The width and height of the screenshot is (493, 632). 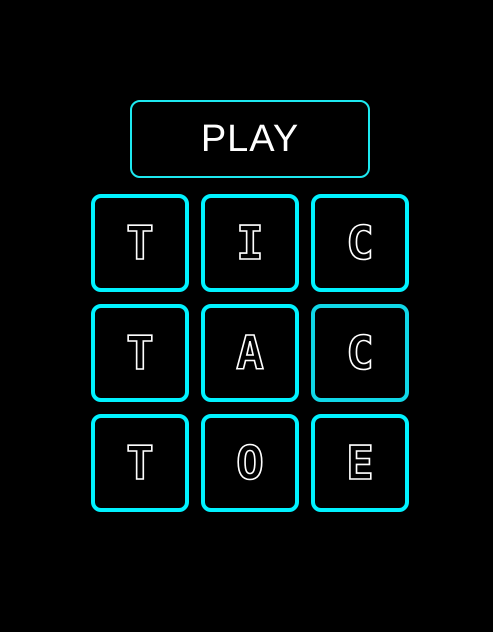 I want to click on board-cell: E, so click(x=360, y=463).